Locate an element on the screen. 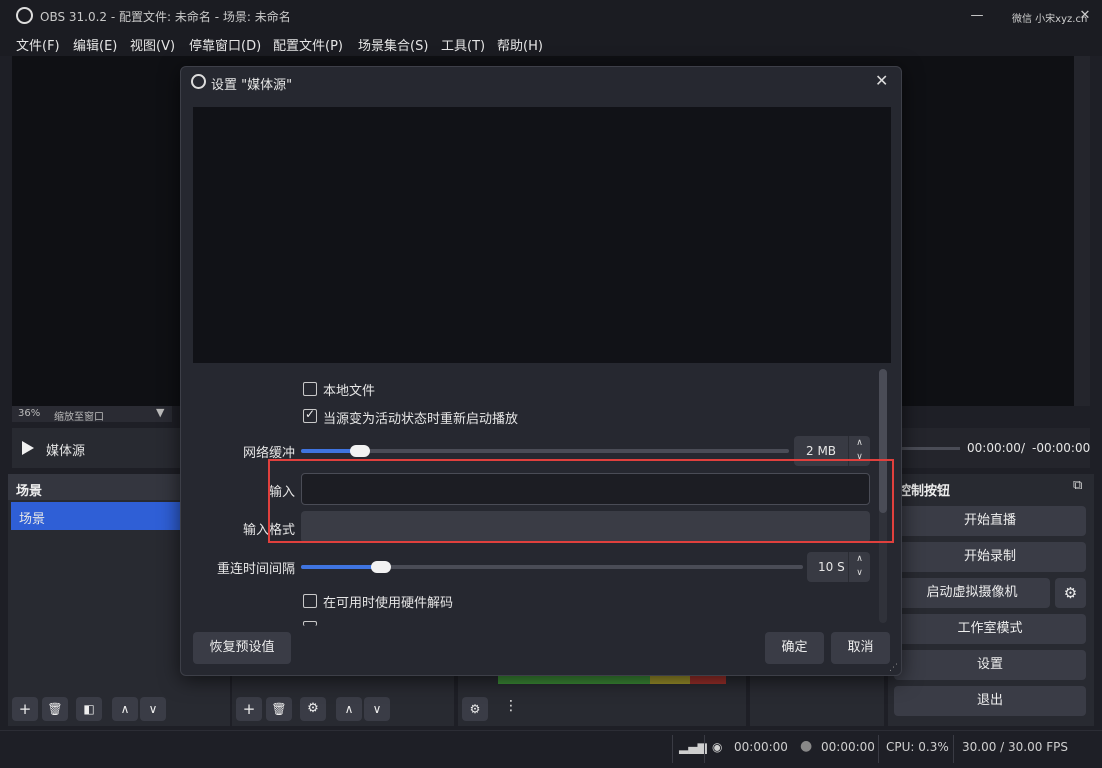 This screenshot has height=768, width=1102. menu-view: 视图(V) is located at coordinates (152, 44).